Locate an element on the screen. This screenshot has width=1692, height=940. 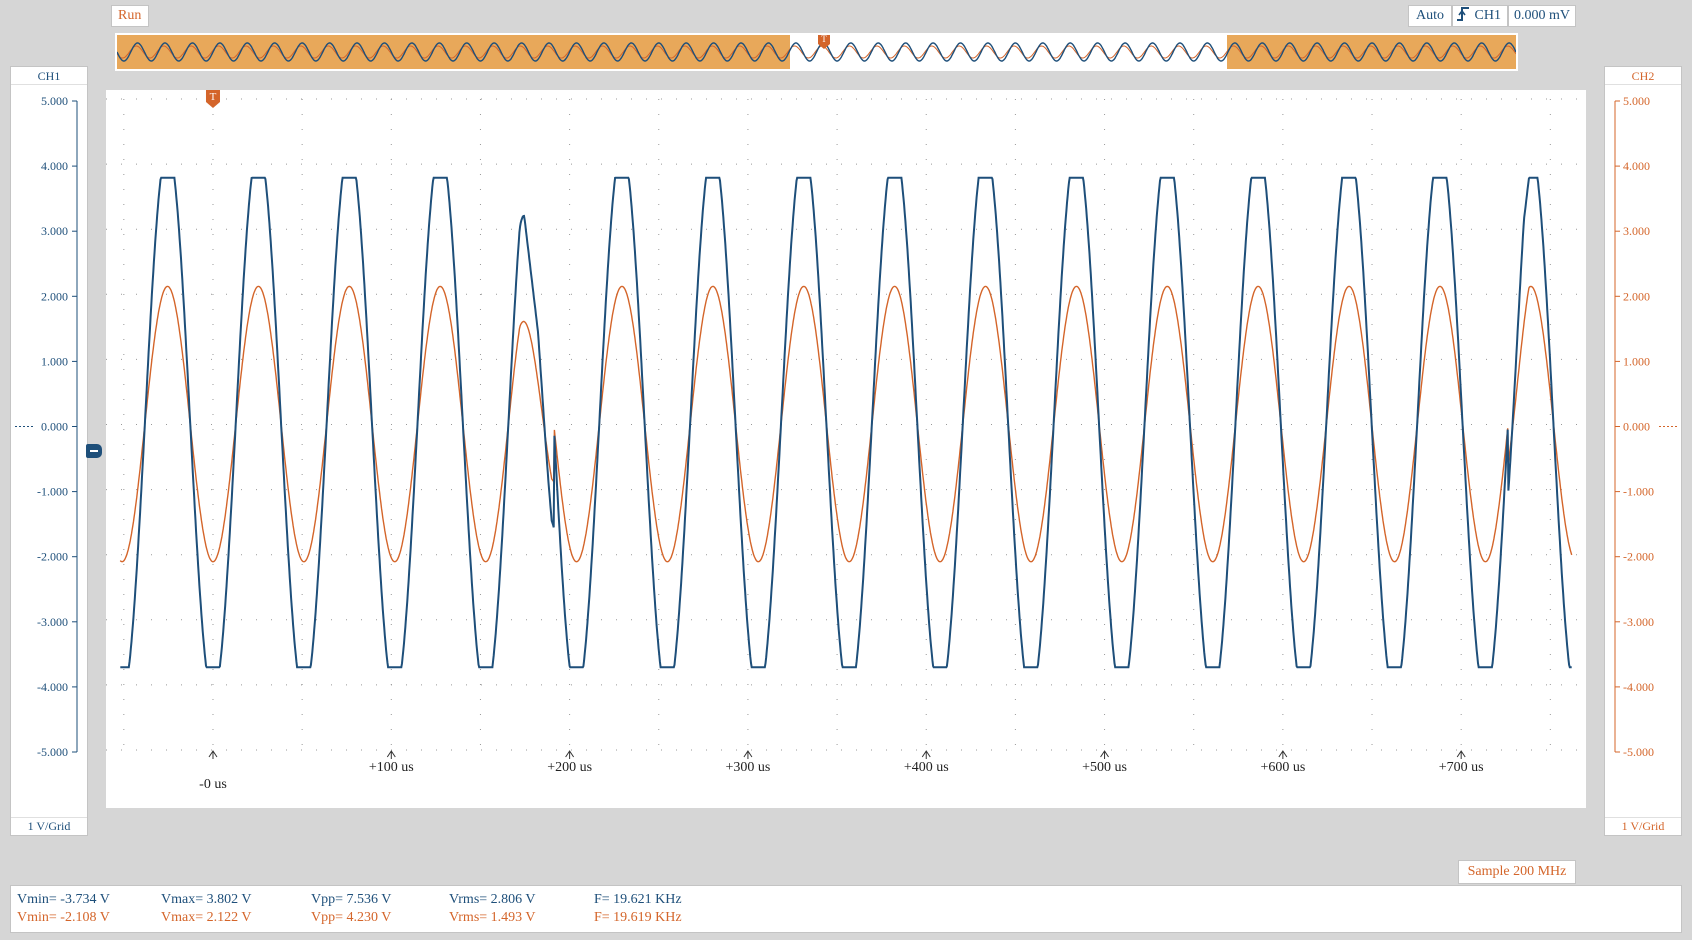
overview-chart: T is located at coordinates (816, 51).